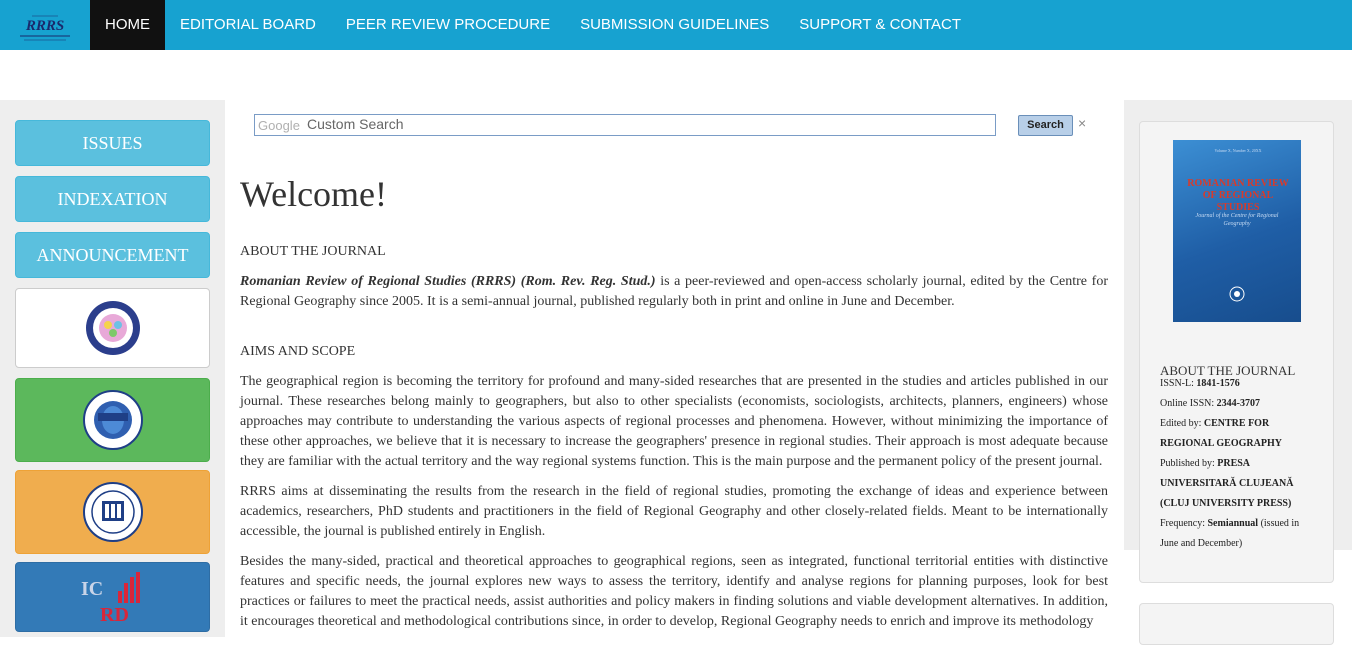 This screenshot has width=1352, height=645. What do you see at coordinates (279, 125) in the screenshot?
I see `google-brand-text: Google` at bounding box center [279, 125].